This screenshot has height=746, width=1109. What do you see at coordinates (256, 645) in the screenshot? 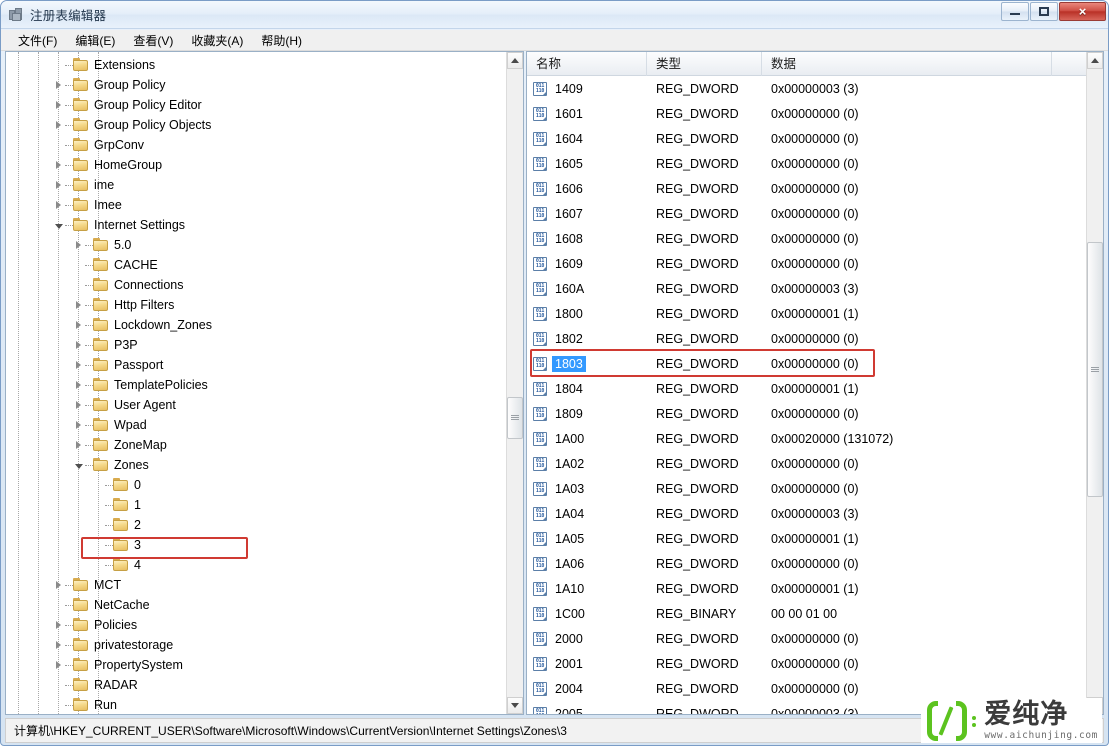
I see `tree-node-privatestorage: privatestorage` at bounding box center [256, 645].